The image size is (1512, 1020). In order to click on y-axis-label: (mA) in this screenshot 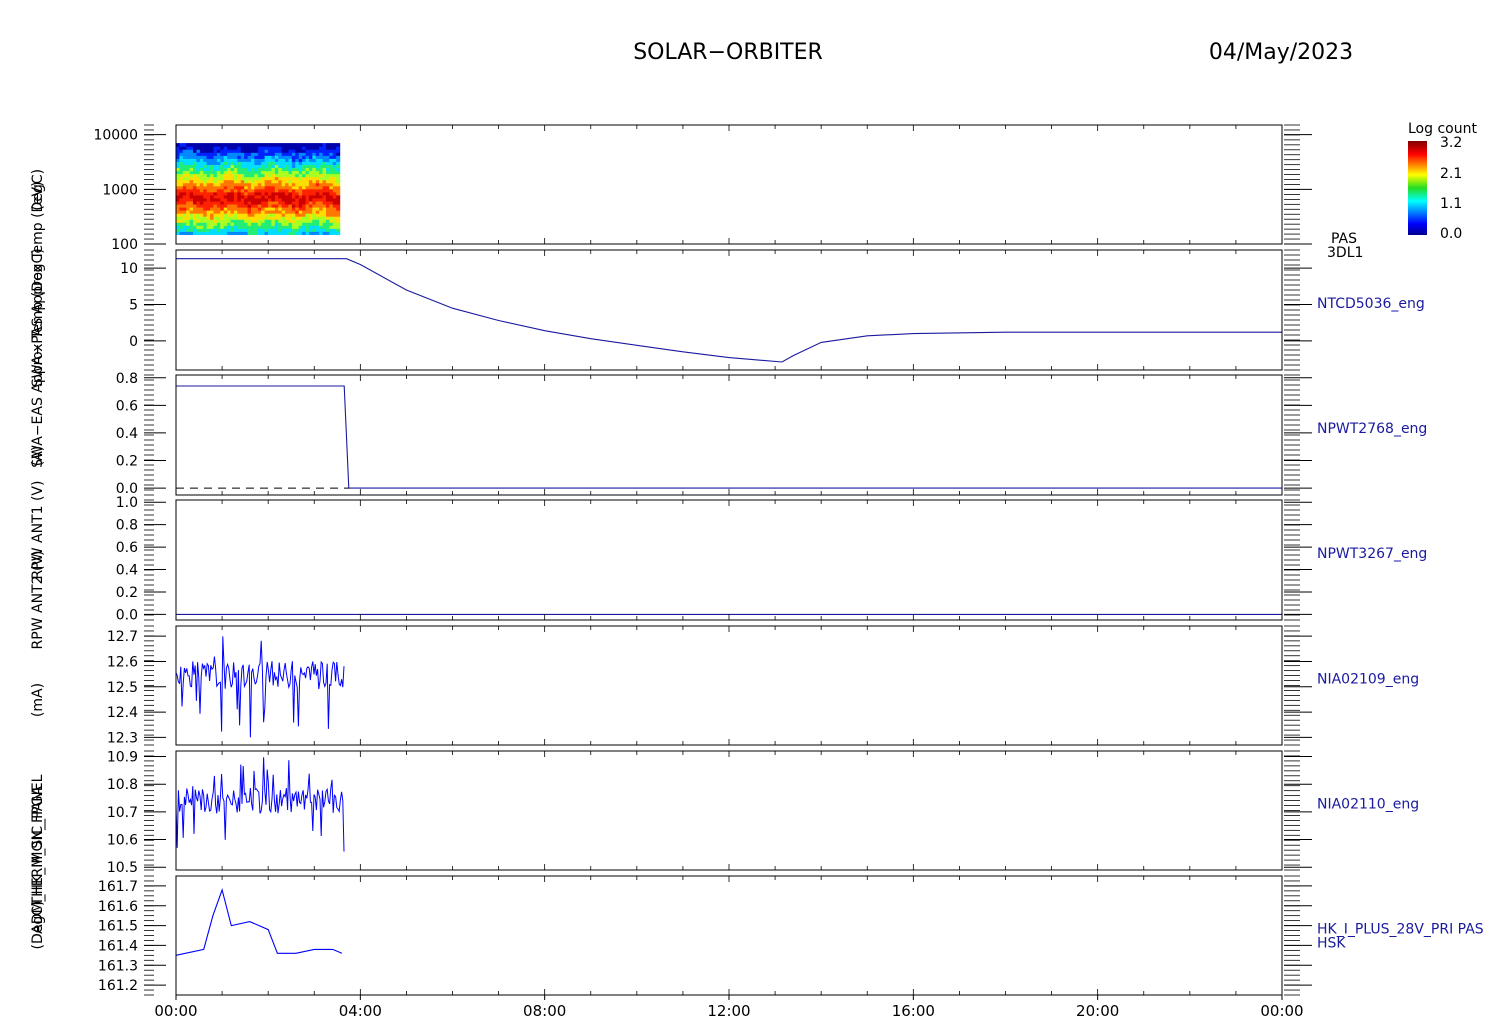, I will do `click(38, 700)`.